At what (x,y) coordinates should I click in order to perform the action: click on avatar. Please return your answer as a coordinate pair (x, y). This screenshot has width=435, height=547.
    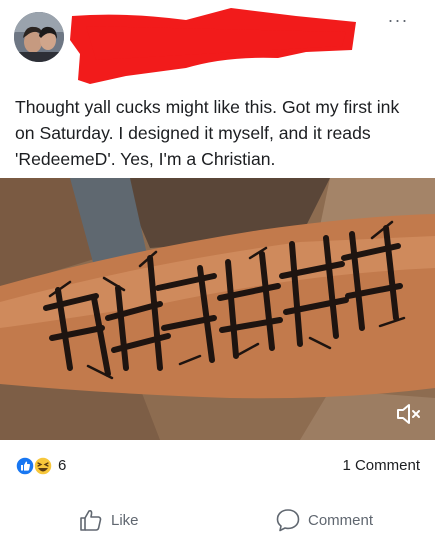
    Looking at the image, I should click on (39, 37).